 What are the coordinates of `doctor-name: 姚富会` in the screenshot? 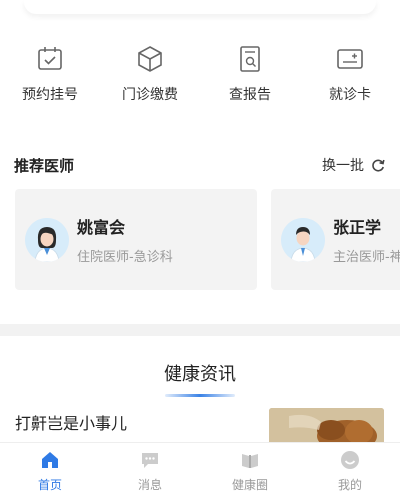 It's located at (101, 227).